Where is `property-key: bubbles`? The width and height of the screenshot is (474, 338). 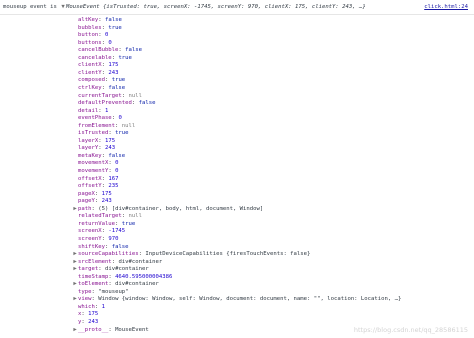 property-key: bubbles is located at coordinates (90, 27).